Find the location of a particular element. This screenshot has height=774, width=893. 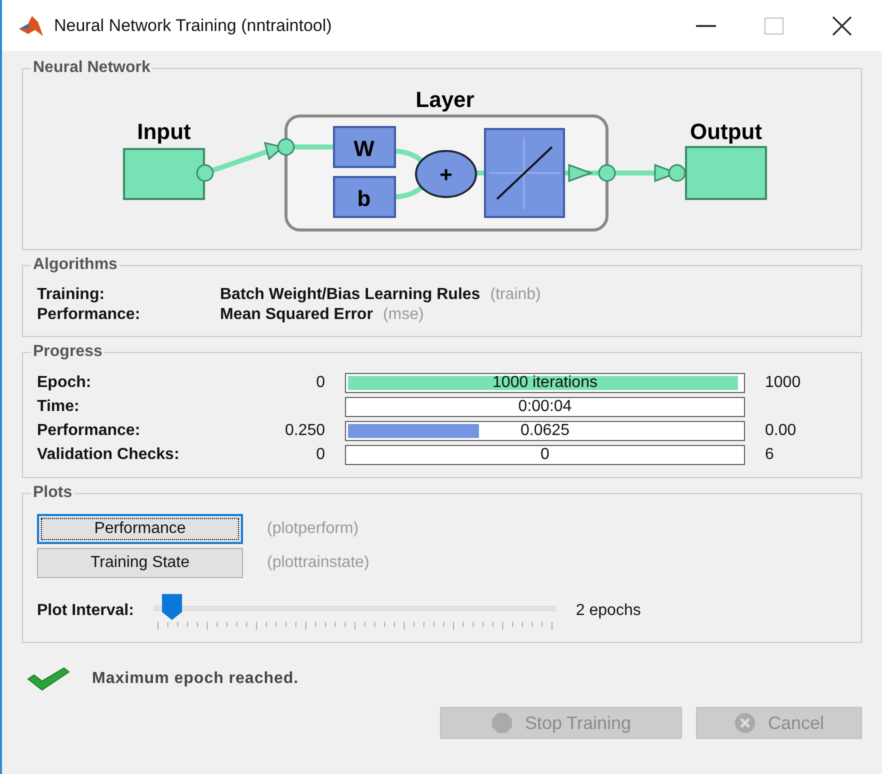

progress-label: Epoch: is located at coordinates (64, 383).